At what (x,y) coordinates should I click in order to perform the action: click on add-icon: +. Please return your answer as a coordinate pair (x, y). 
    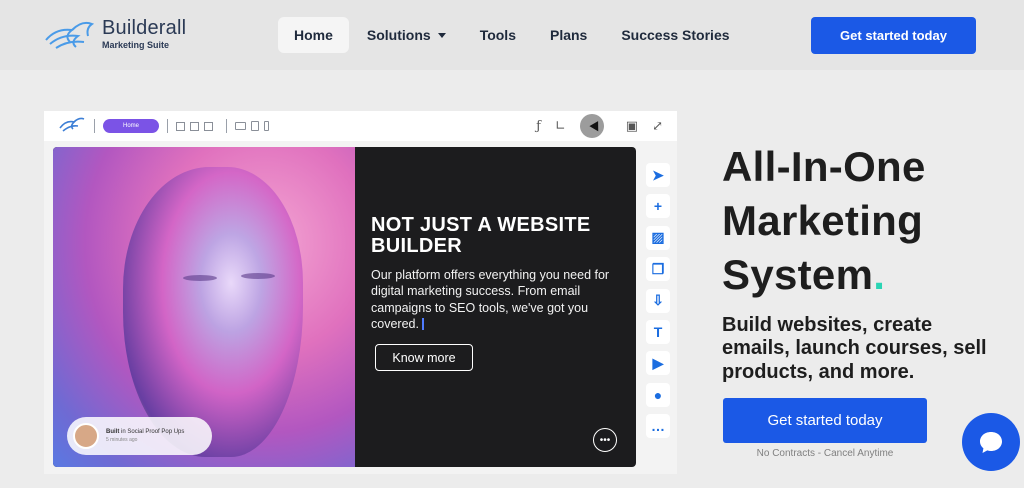
    Looking at the image, I should click on (658, 206).